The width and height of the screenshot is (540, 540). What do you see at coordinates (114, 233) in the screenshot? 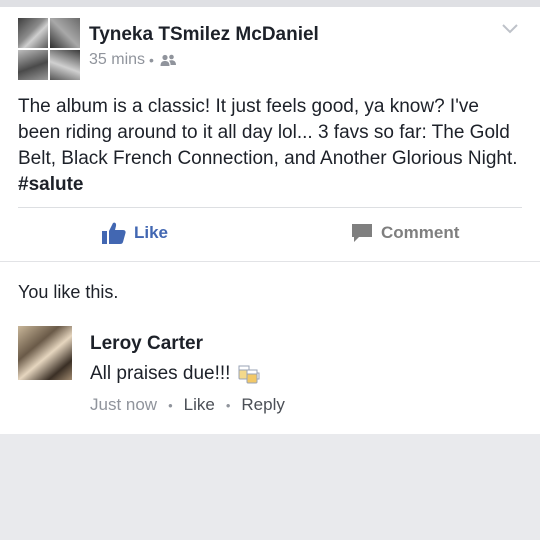
I see `thumbs-up-icon` at bounding box center [114, 233].